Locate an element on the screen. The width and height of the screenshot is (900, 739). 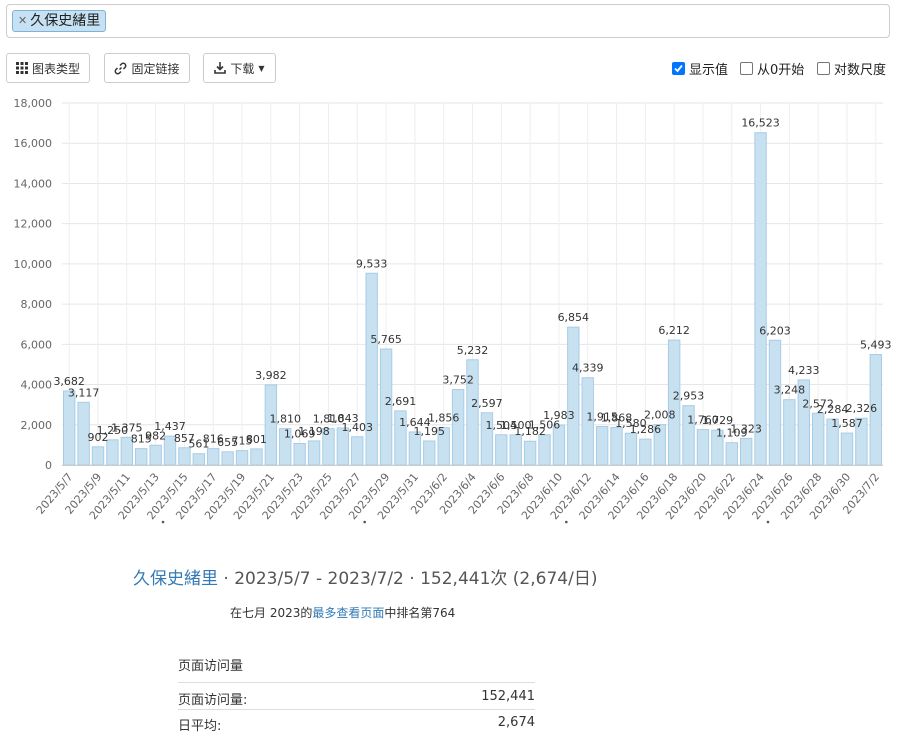
search-input: ✕ 久保史緒里 is located at coordinates (448, 21).